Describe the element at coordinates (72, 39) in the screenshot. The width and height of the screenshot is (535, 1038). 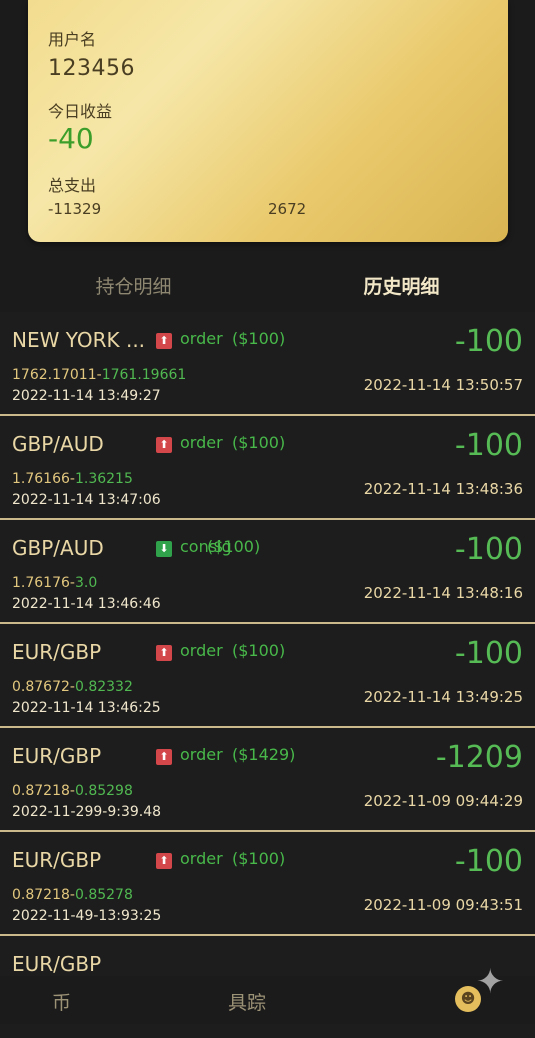
I see `username-label: 用户名` at that location.